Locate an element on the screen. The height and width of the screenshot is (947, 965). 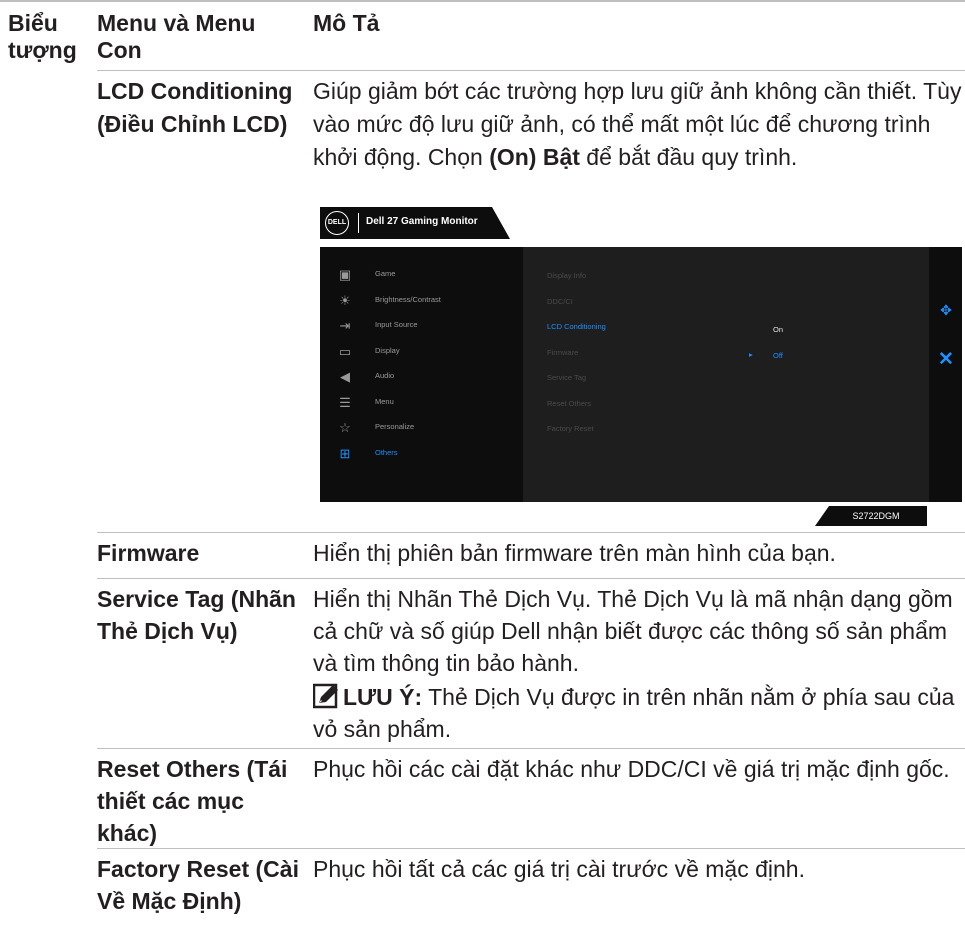
osd-menu-label: Others is located at coordinates (386, 452).